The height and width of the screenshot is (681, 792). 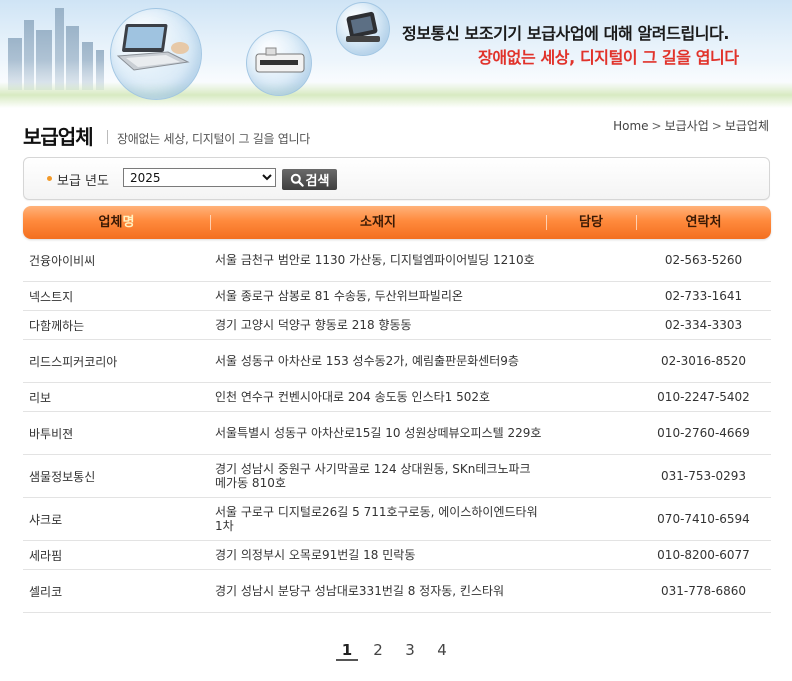 I want to click on vendor-name: 리보, so click(x=40, y=397).